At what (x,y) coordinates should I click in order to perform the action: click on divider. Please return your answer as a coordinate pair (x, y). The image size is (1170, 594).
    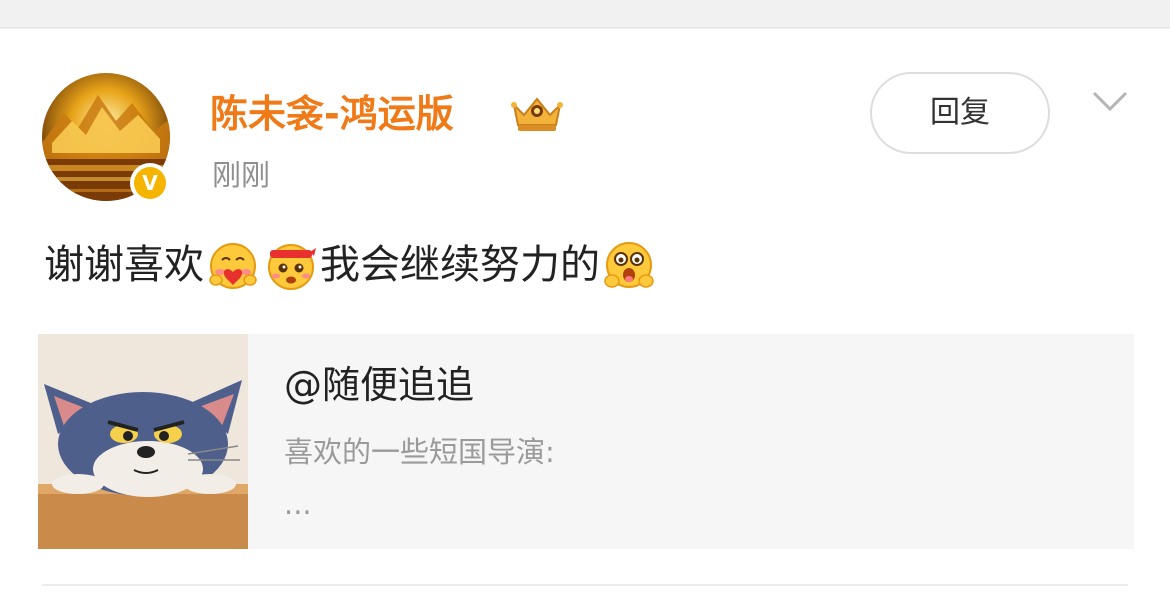
    Looking at the image, I should click on (585, 585).